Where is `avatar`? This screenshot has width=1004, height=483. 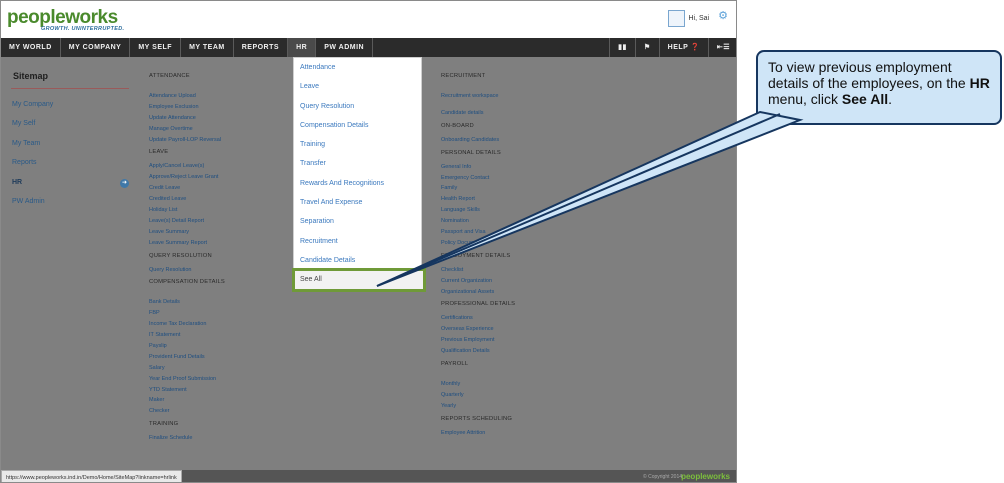
avatar is located at coordinates (676, 18).